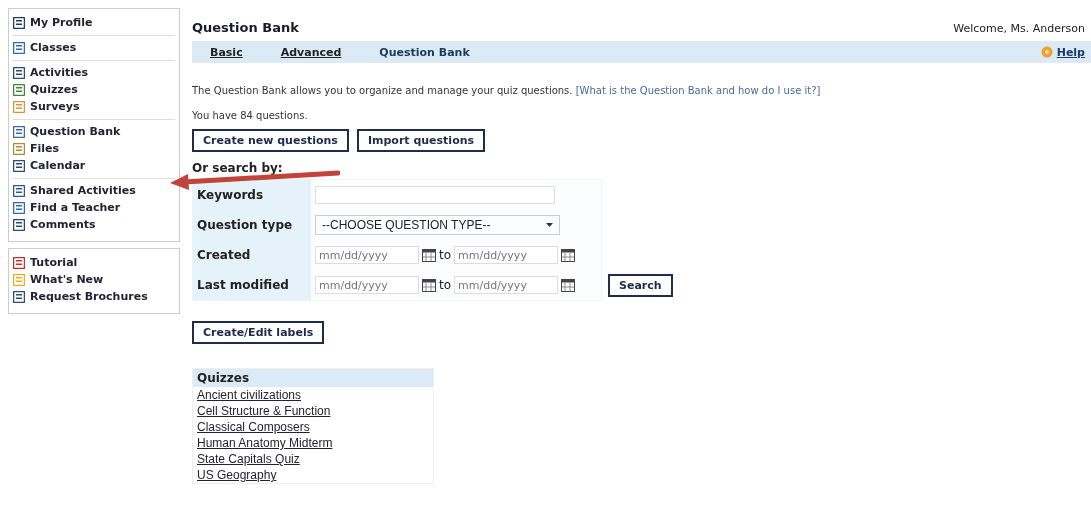 The width and height of the screenshot is (1091, 529). What do you see at coordinates (252, 195) in the screenshot?
I see `field-label: Keywords` at bounding box center [252, 195].